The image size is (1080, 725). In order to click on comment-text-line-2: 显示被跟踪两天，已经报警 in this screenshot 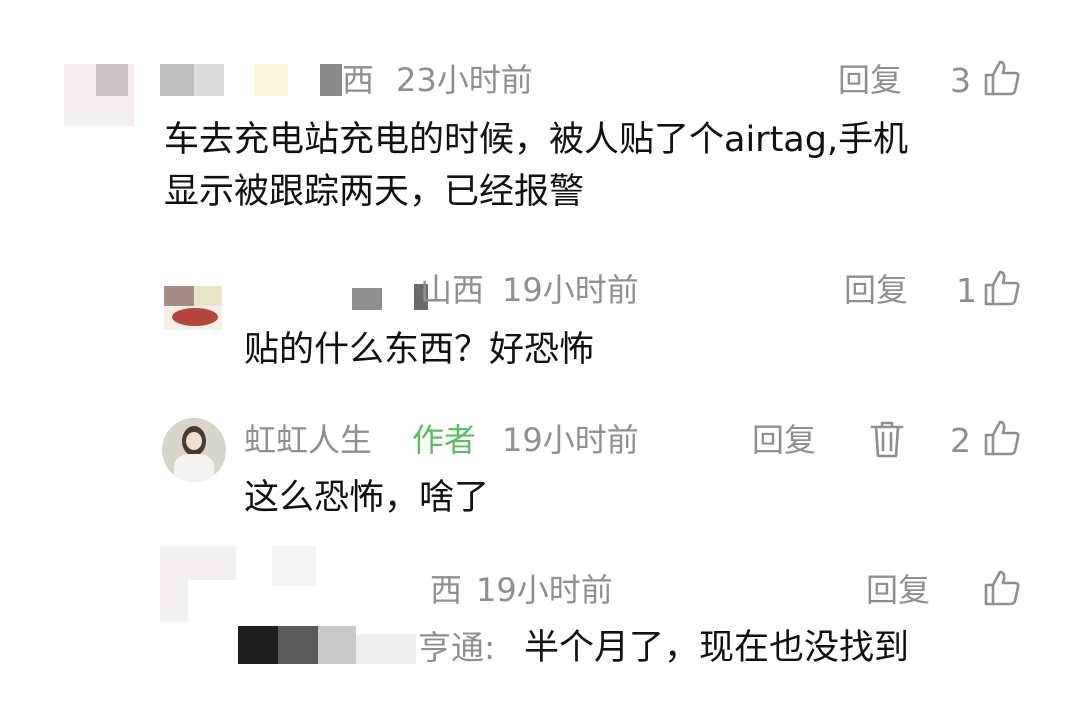, I will do `click(374, 192)`.